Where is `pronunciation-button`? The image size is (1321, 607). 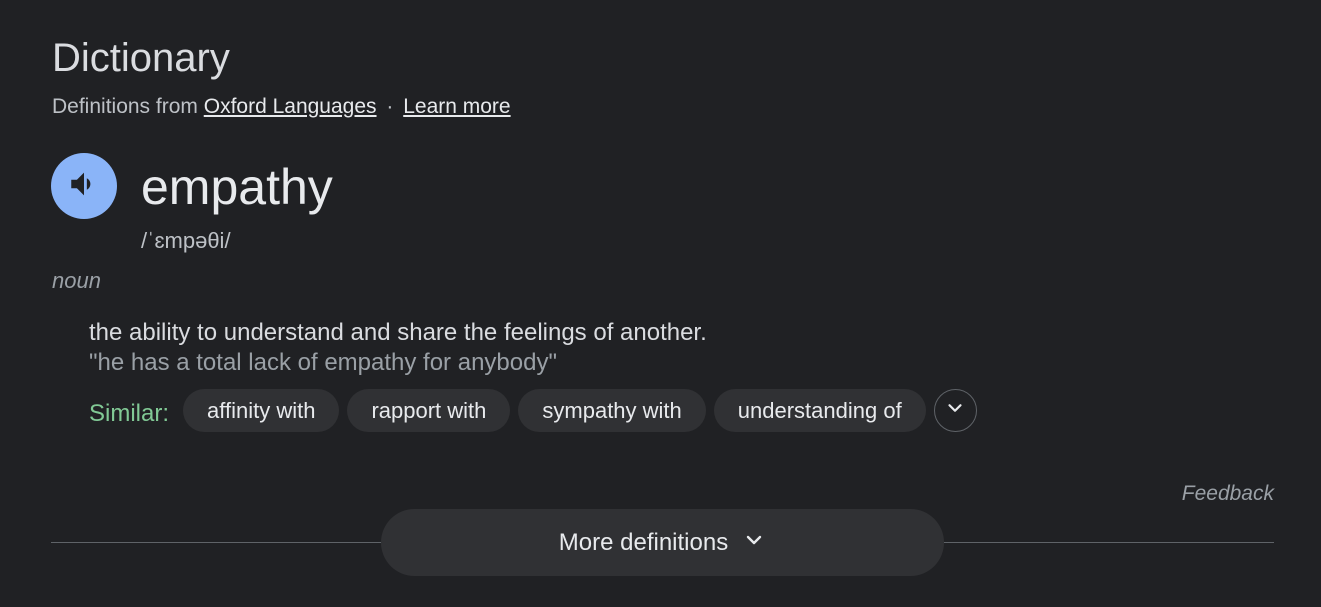 pronunciation-button is located at coordinates (84, 186).